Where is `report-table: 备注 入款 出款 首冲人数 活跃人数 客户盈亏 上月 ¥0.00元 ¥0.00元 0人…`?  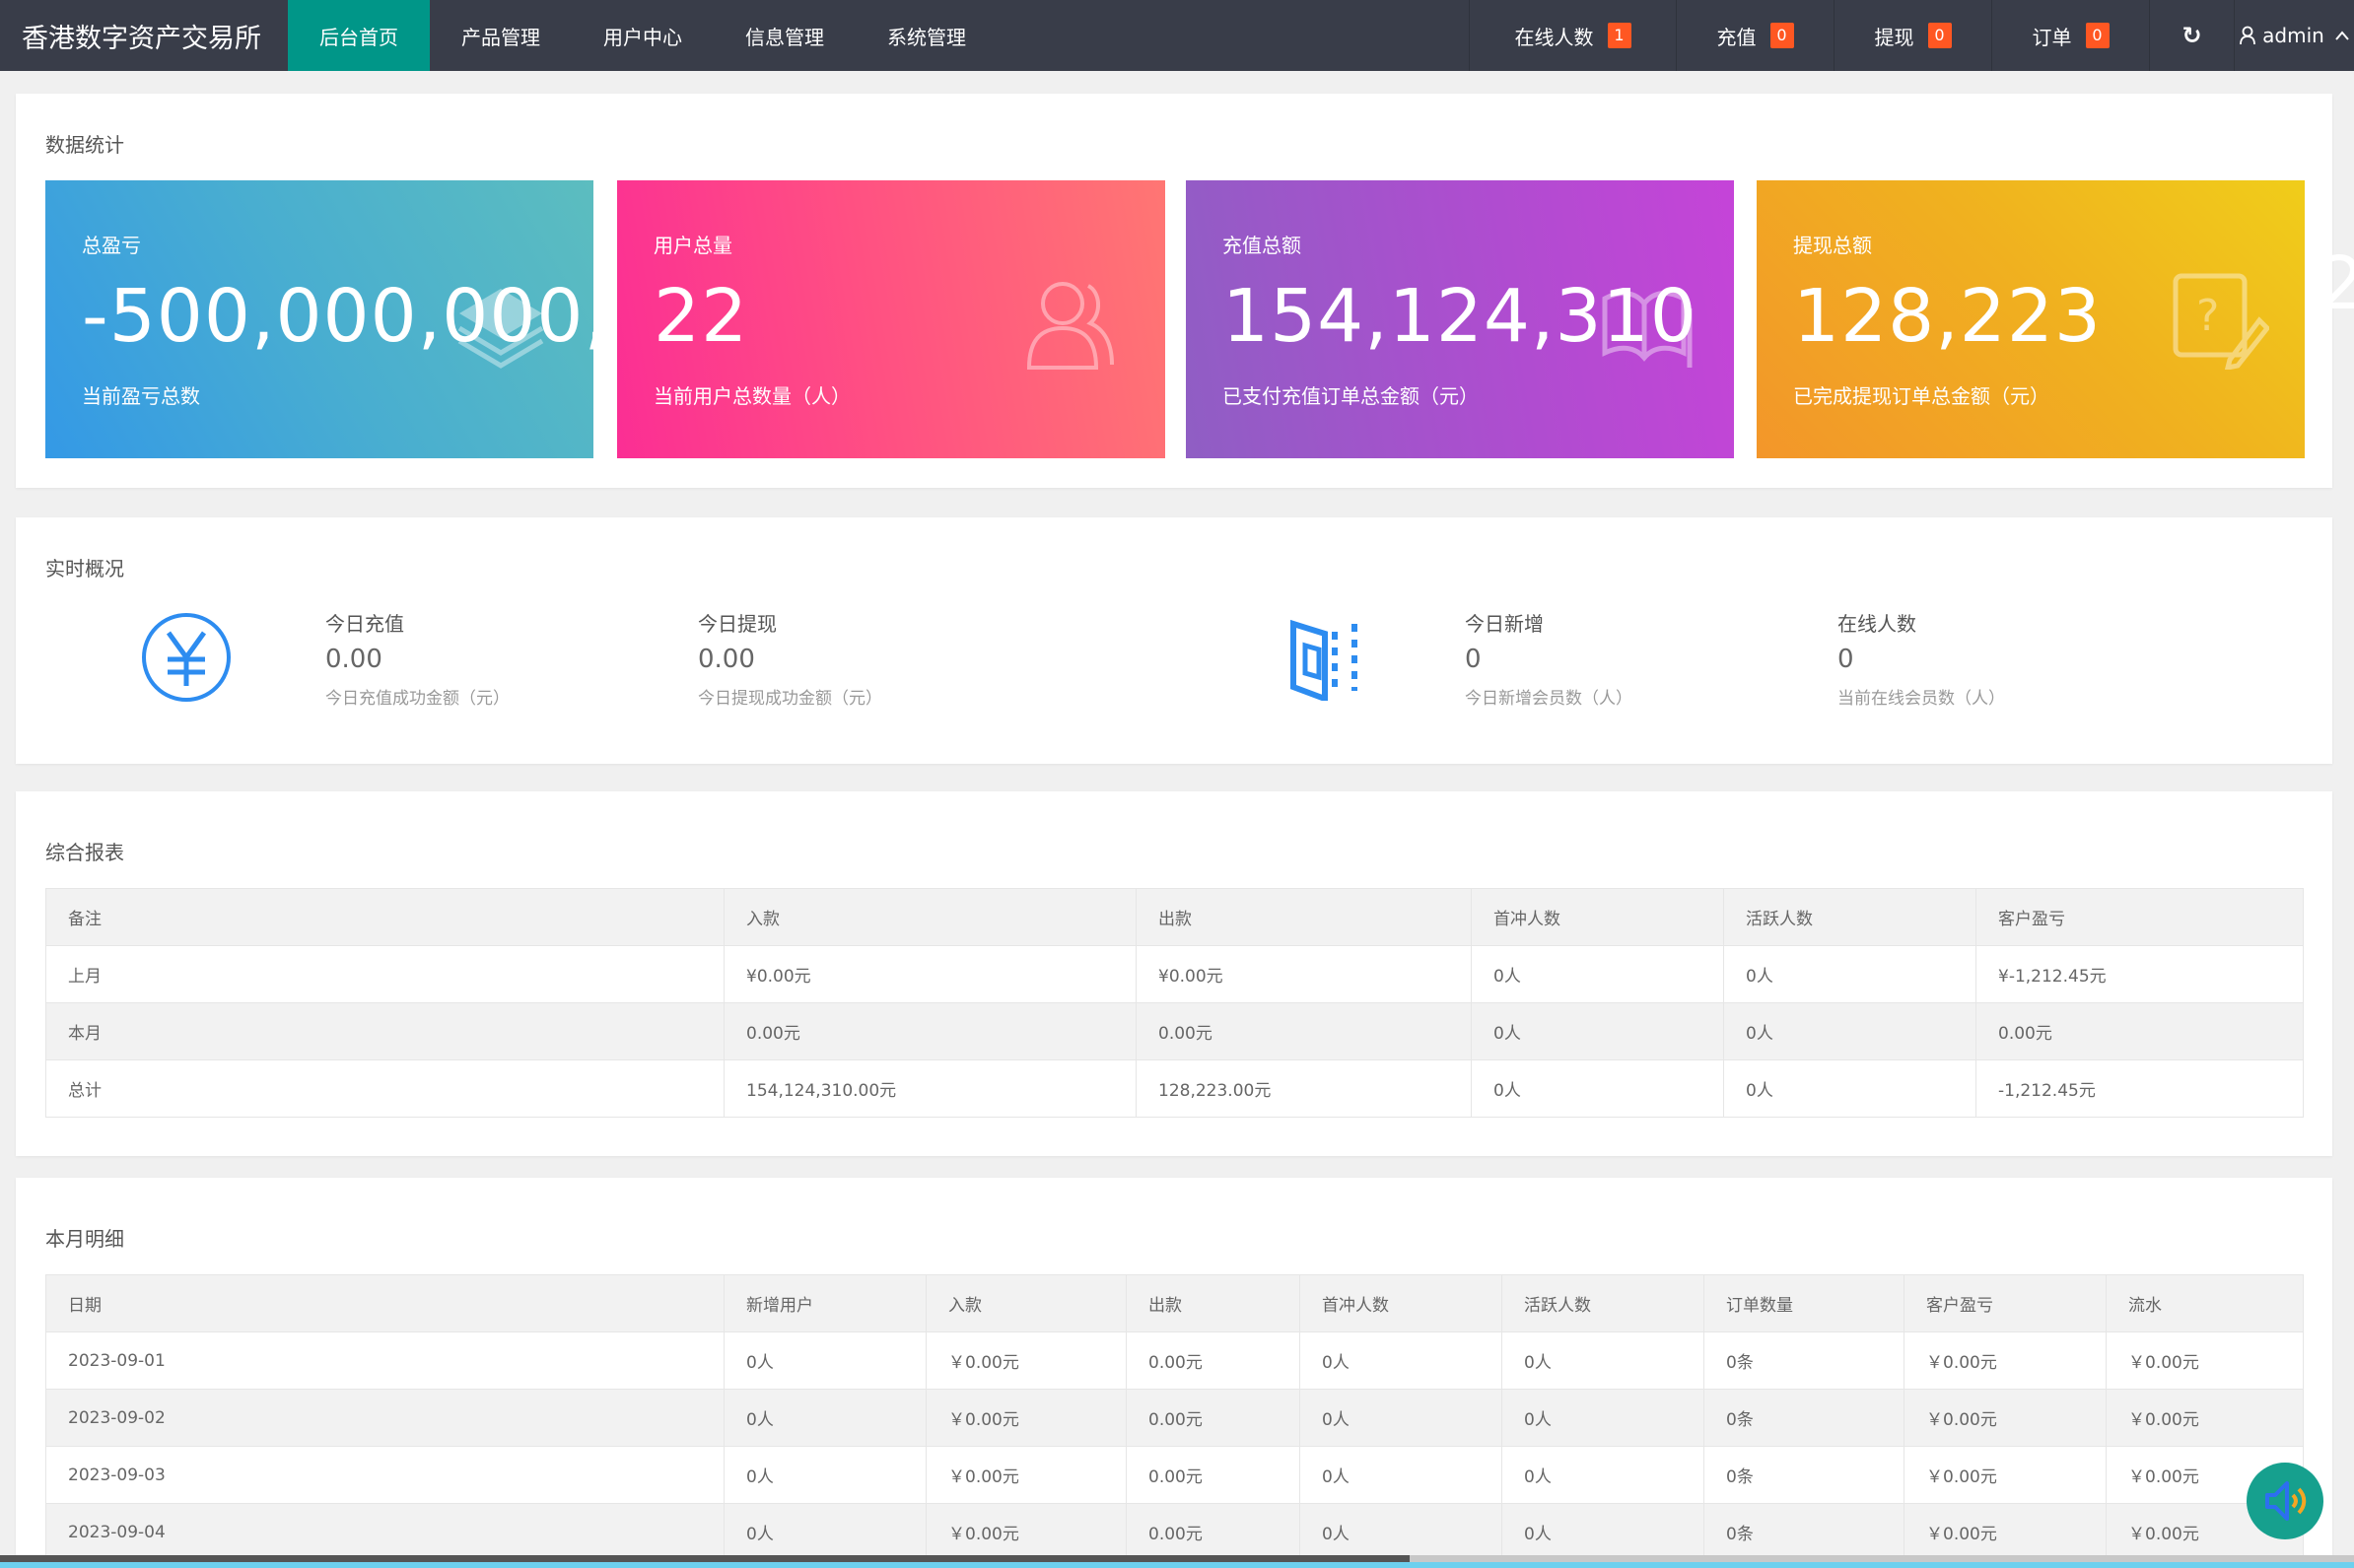
report-table: 备注 入款 出款 首冲人数 活跃人数 客户盈亏 上月 ¥0.00元 ¥0.00元 0人… is located at coordinates (1174, 1003).